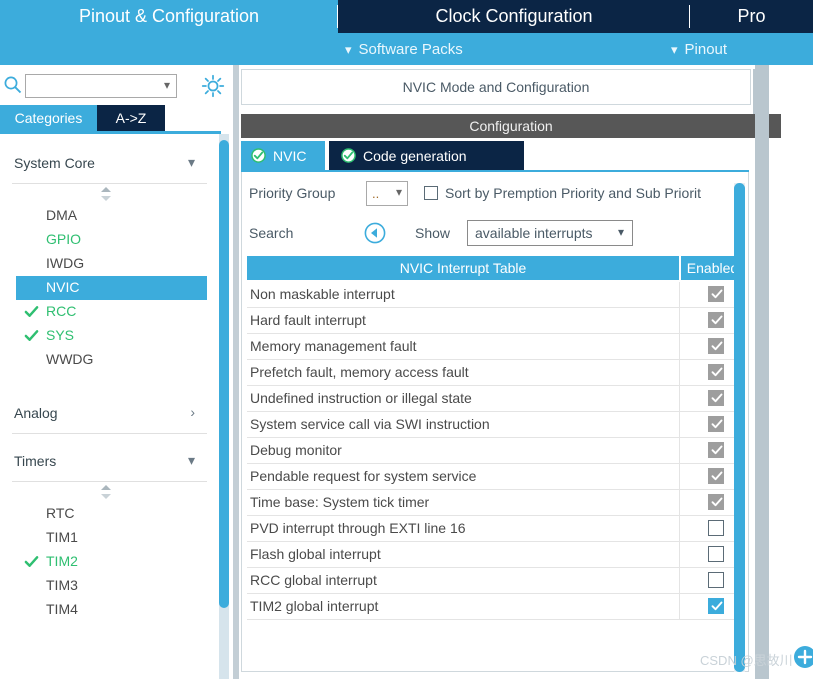 Image resolution: width=813 pixels, height=679 pixels. Describe the element at coordinates (746, 660) in the screenshot. I see `watermark: CSDN @思故川` at that location.